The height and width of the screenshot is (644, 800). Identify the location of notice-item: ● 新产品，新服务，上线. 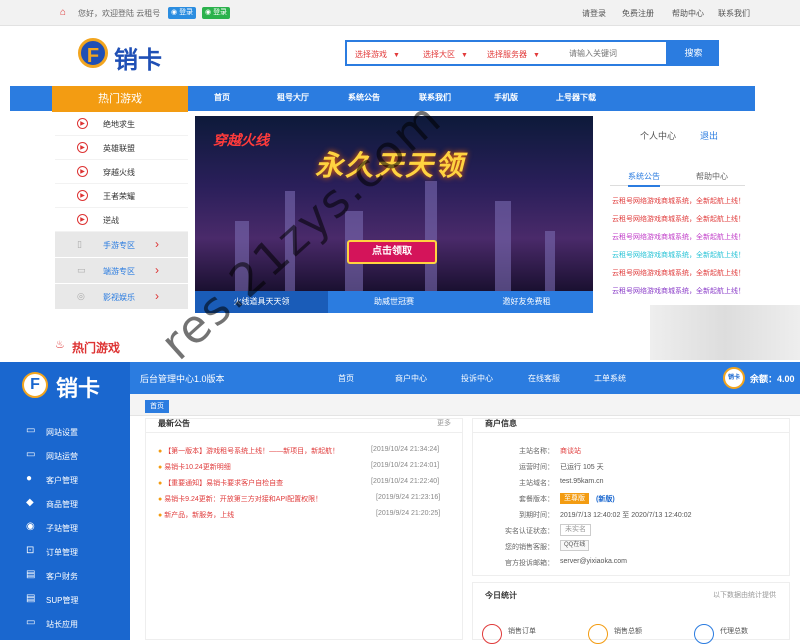
(196, 515).